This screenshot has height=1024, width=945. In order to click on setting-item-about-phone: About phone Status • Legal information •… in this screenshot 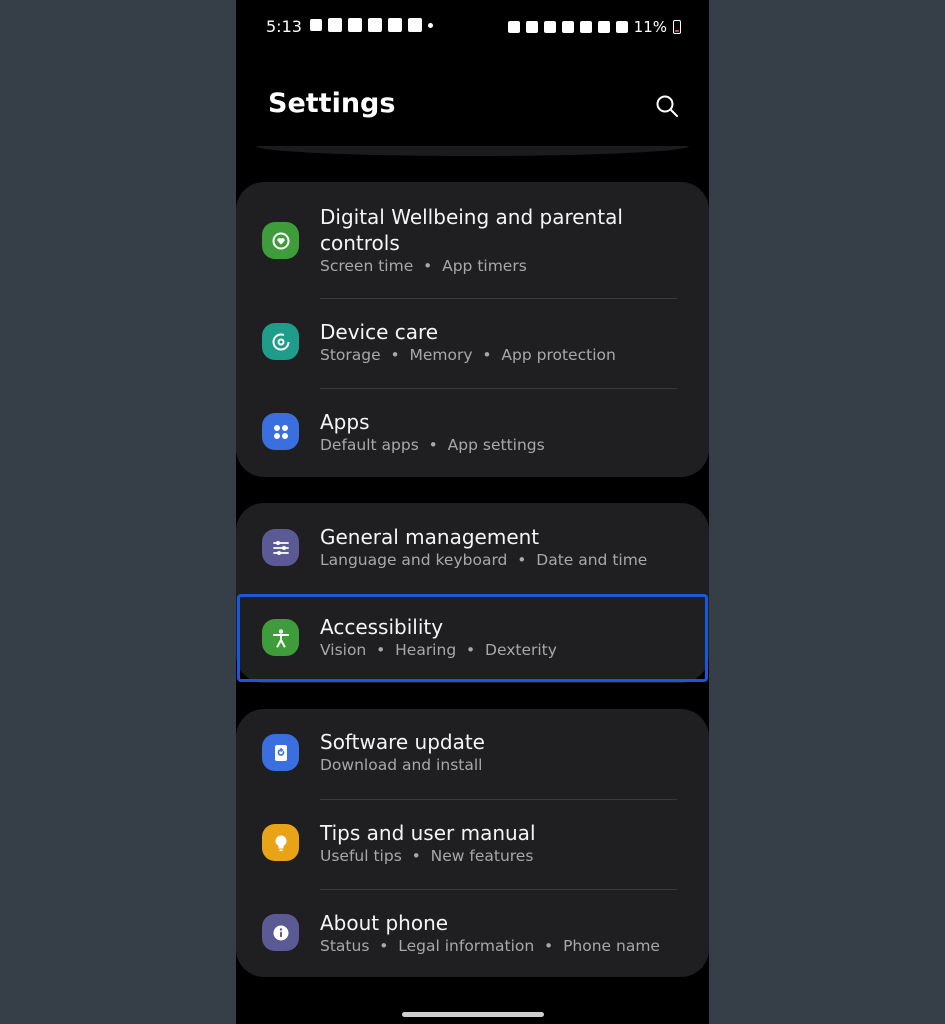, I will do `click(472, 933)`.